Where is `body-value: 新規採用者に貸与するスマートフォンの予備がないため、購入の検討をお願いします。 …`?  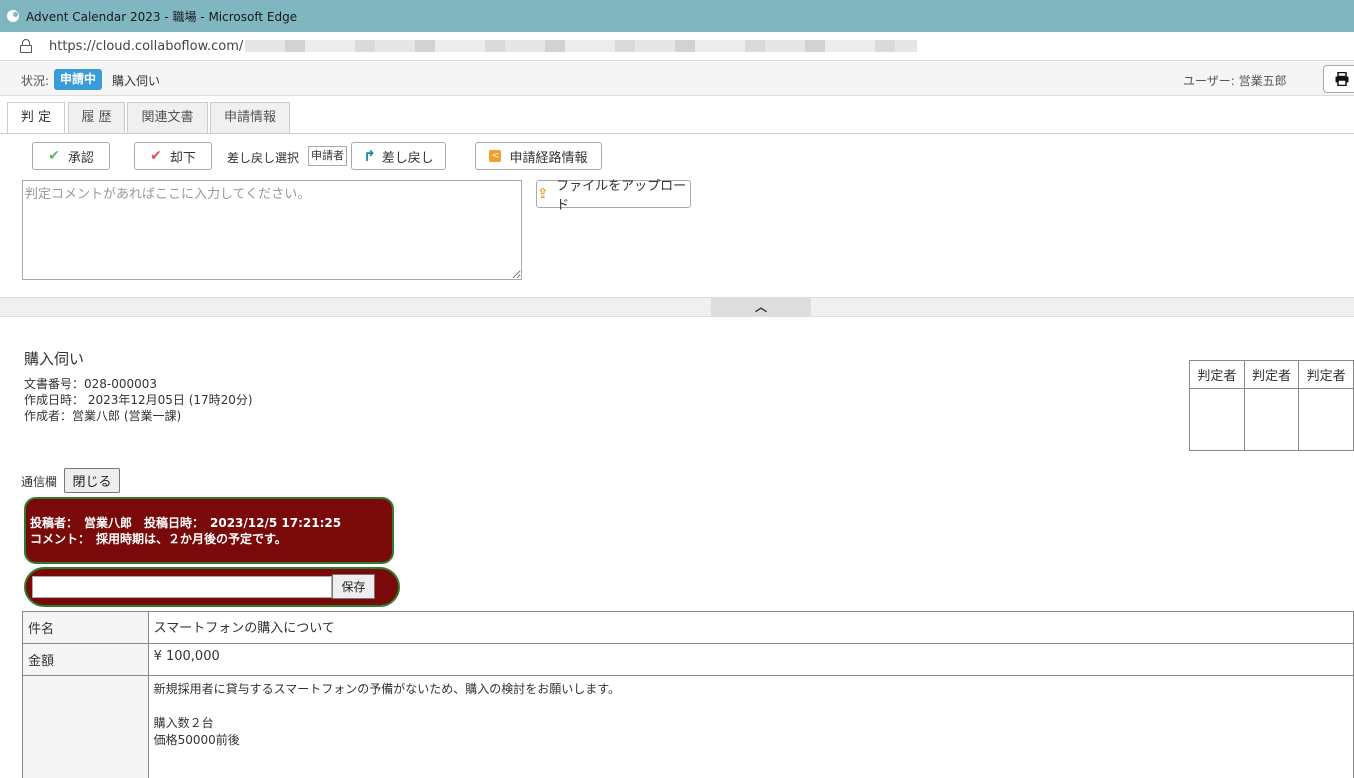
body-value: 新規採用者に貸与するスマートフォンの予備がないため、購入の検討をお願いします。 … is located at coordinates (750, 726).